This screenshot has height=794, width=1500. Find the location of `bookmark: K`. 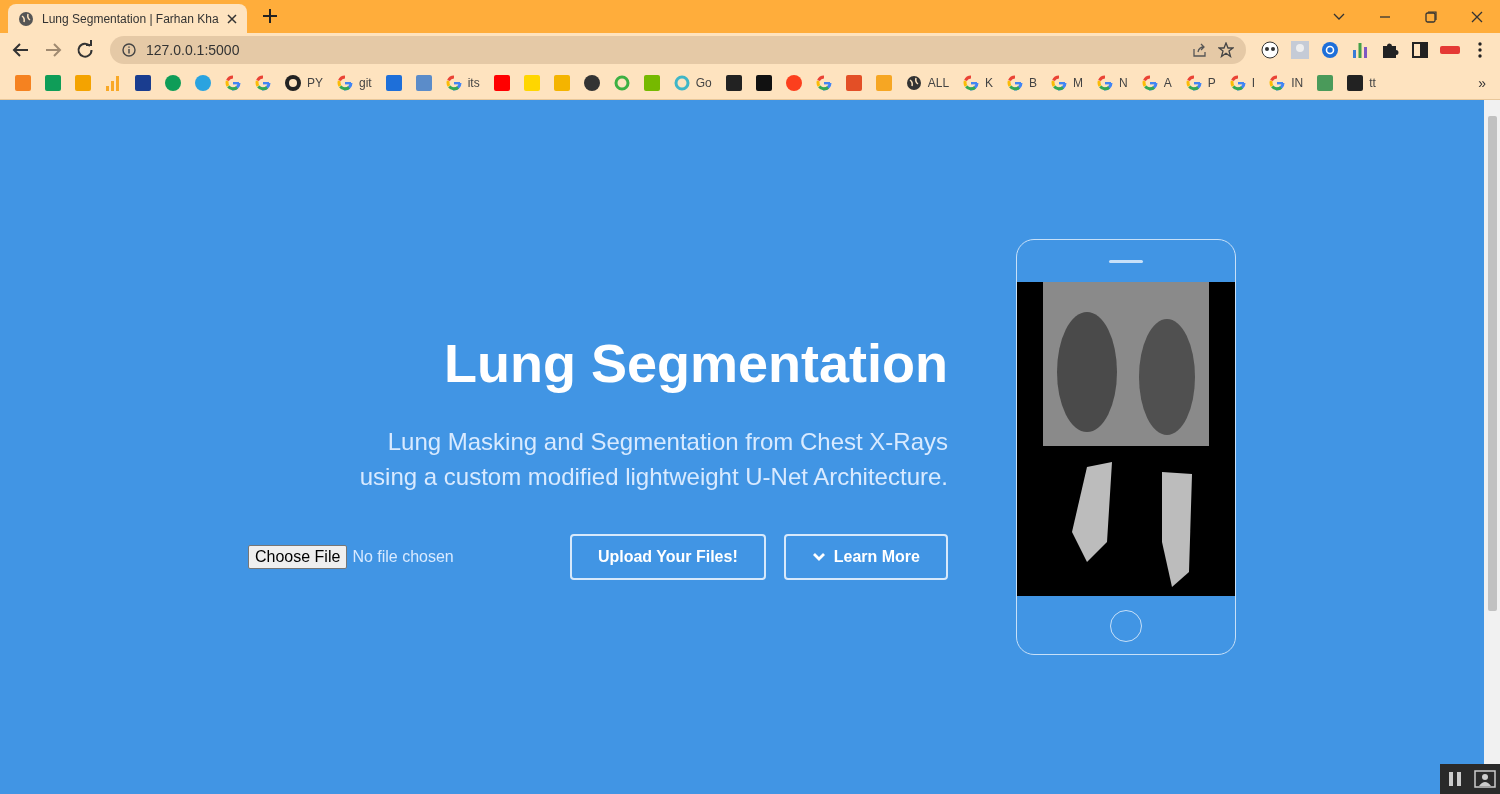

bookmark: K is located at coordinates (978, 83).